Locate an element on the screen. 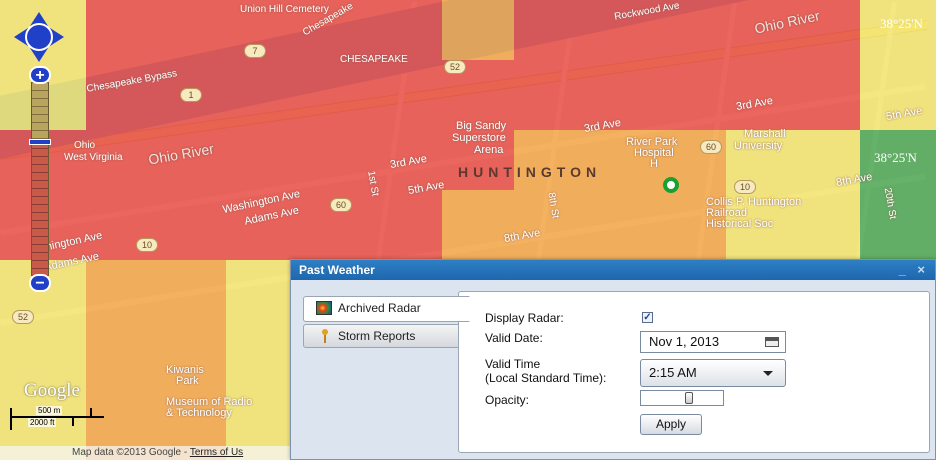  location-marker is located at coordinates (671, 185).